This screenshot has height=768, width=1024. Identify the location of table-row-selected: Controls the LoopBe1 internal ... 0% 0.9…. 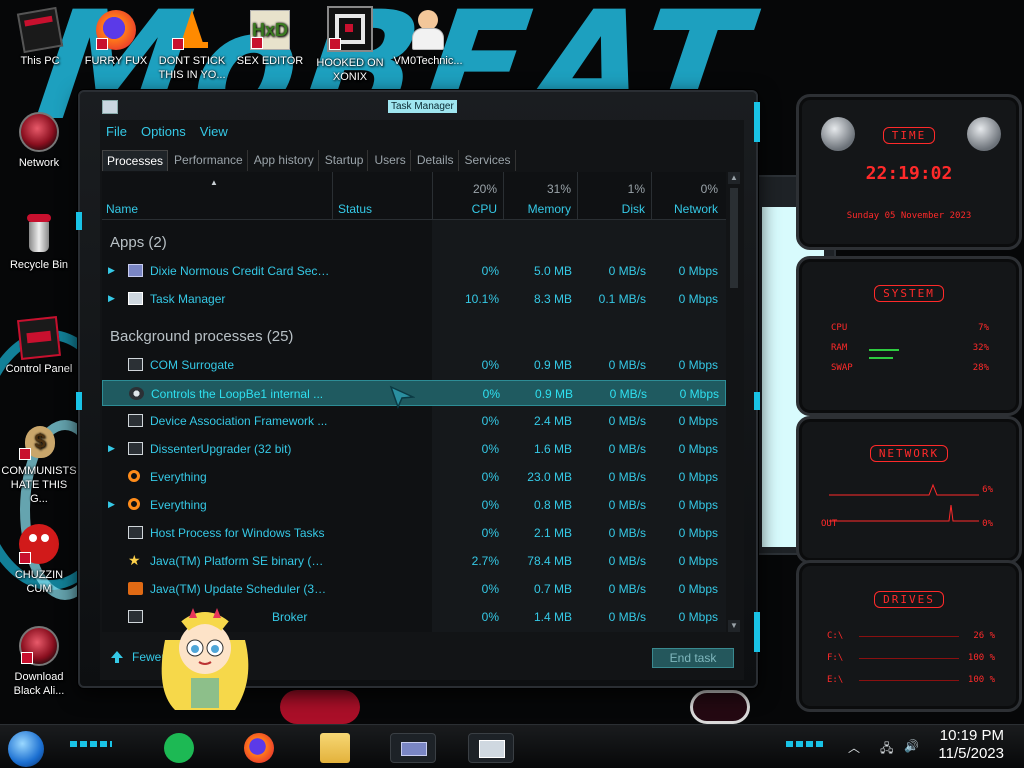
(414, 394).